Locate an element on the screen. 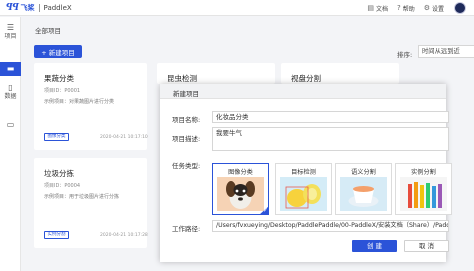  top-bar: ꟼꟼ 飞桨 PaddleX ▤ 文档 ? 帮助 ⚙ 设置 is located at coordinates (237, 8).